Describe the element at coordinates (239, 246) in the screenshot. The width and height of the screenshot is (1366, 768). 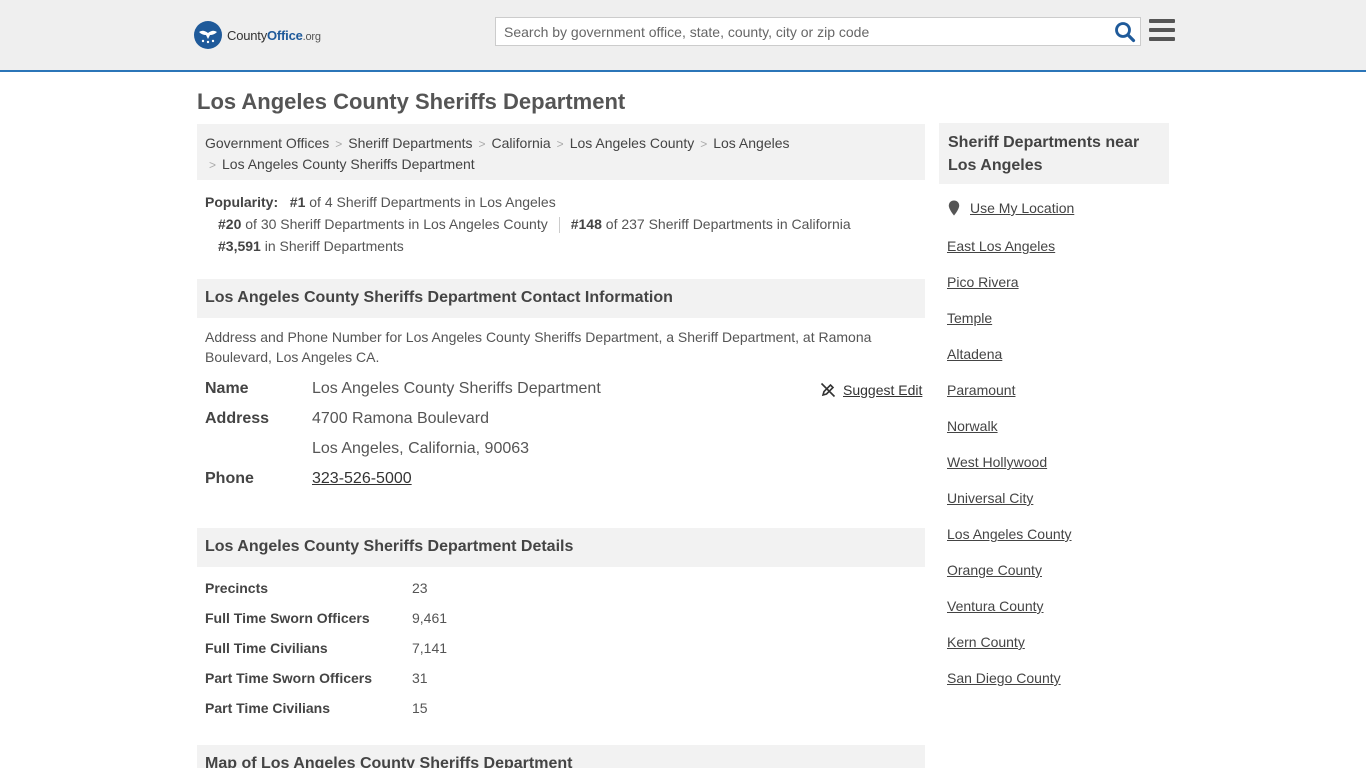
I see `popularity-rank-national: #3,591` at that location.